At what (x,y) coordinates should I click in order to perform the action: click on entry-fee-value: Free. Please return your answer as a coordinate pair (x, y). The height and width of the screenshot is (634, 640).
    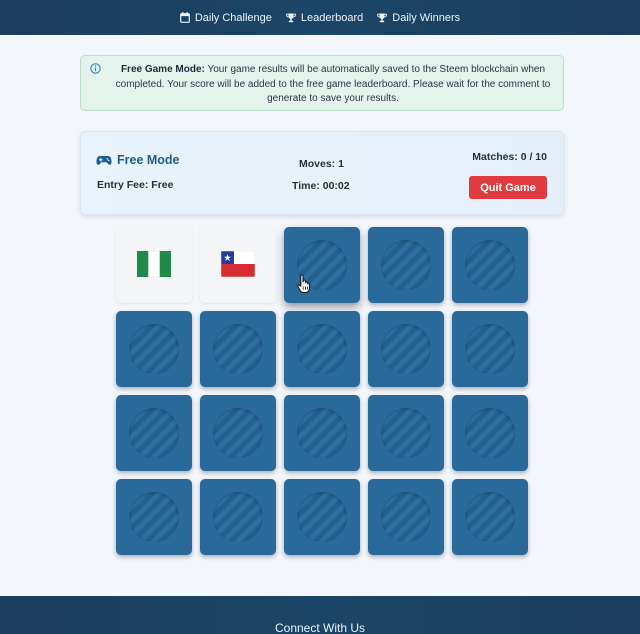
    Looking at the image, I should click on (162, 185).